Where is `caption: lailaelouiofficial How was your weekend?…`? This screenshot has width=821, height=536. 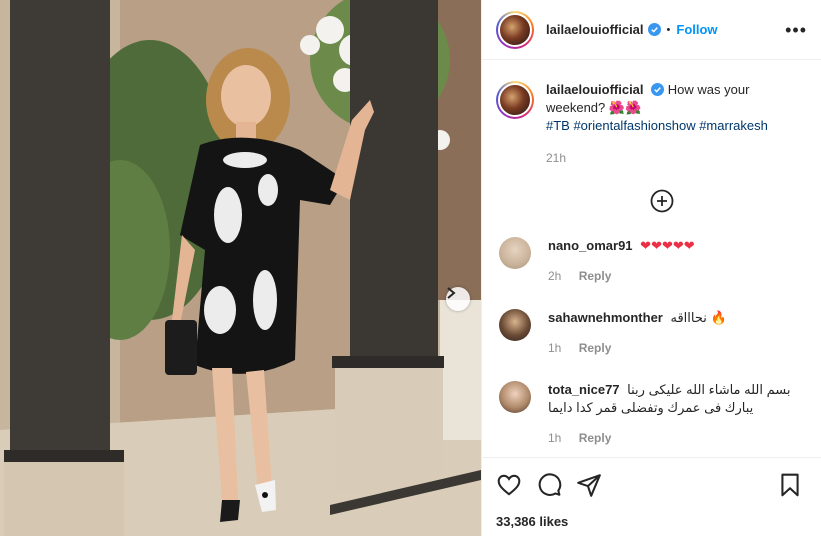 caption: lailaelouiofficial How was your weekend?… is located at coordinates (651, 114).